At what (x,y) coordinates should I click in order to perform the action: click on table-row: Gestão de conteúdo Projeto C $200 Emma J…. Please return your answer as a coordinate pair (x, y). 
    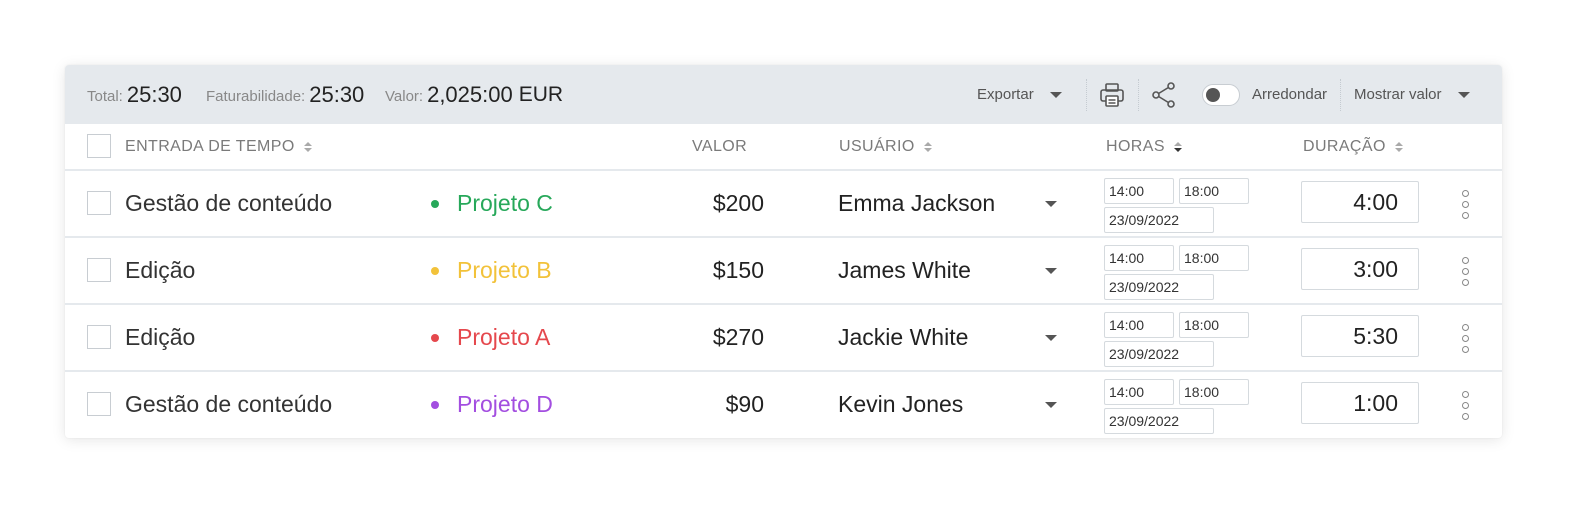
    Looking at the image, I should click on (783, 204).